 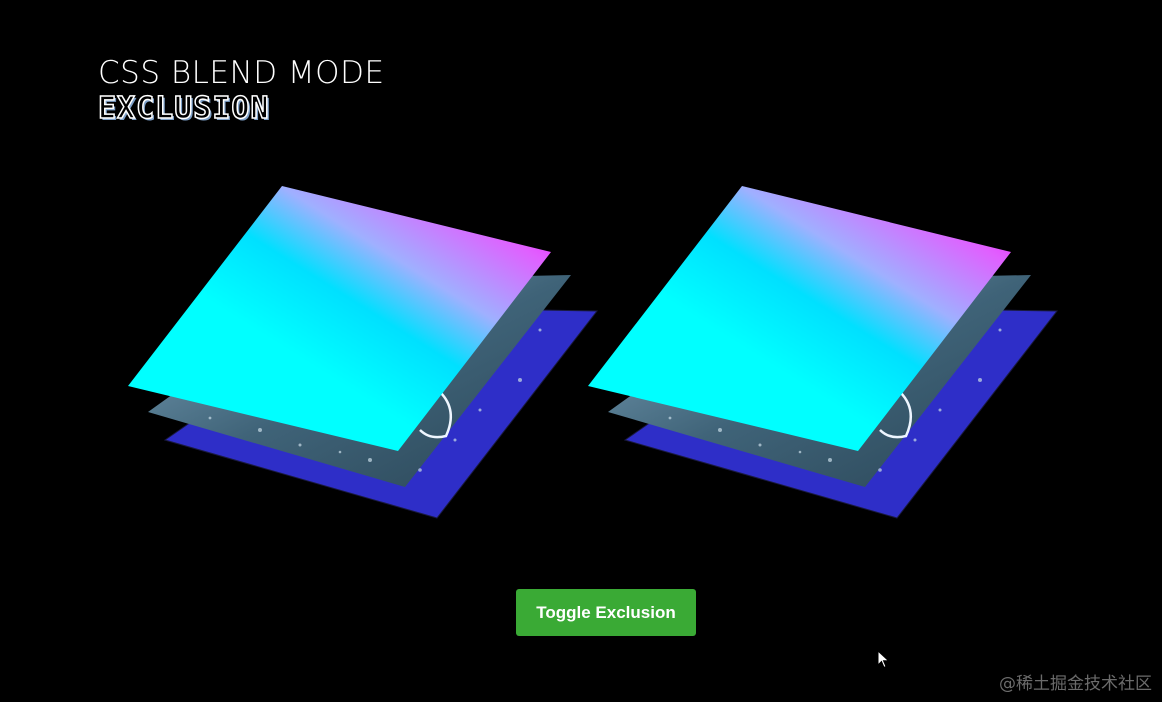 I want to click on watermark-text: @稀土掘金技术社区, so click(x=1075, y=684).